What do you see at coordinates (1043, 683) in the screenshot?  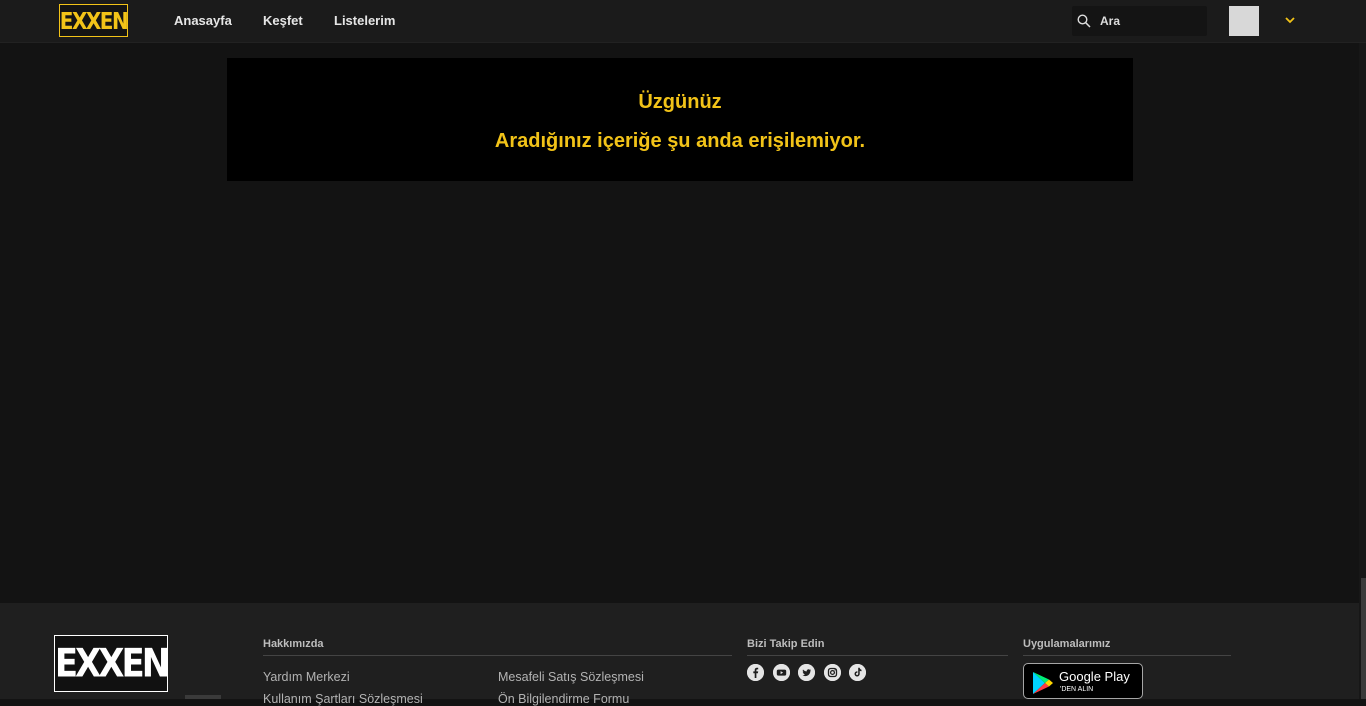 I see `google-play-icon` at bounding box center [1043, 683].